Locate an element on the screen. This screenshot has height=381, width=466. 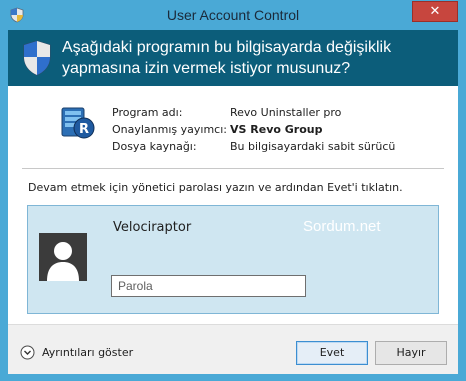
divider is located at coordinates (233, 168).